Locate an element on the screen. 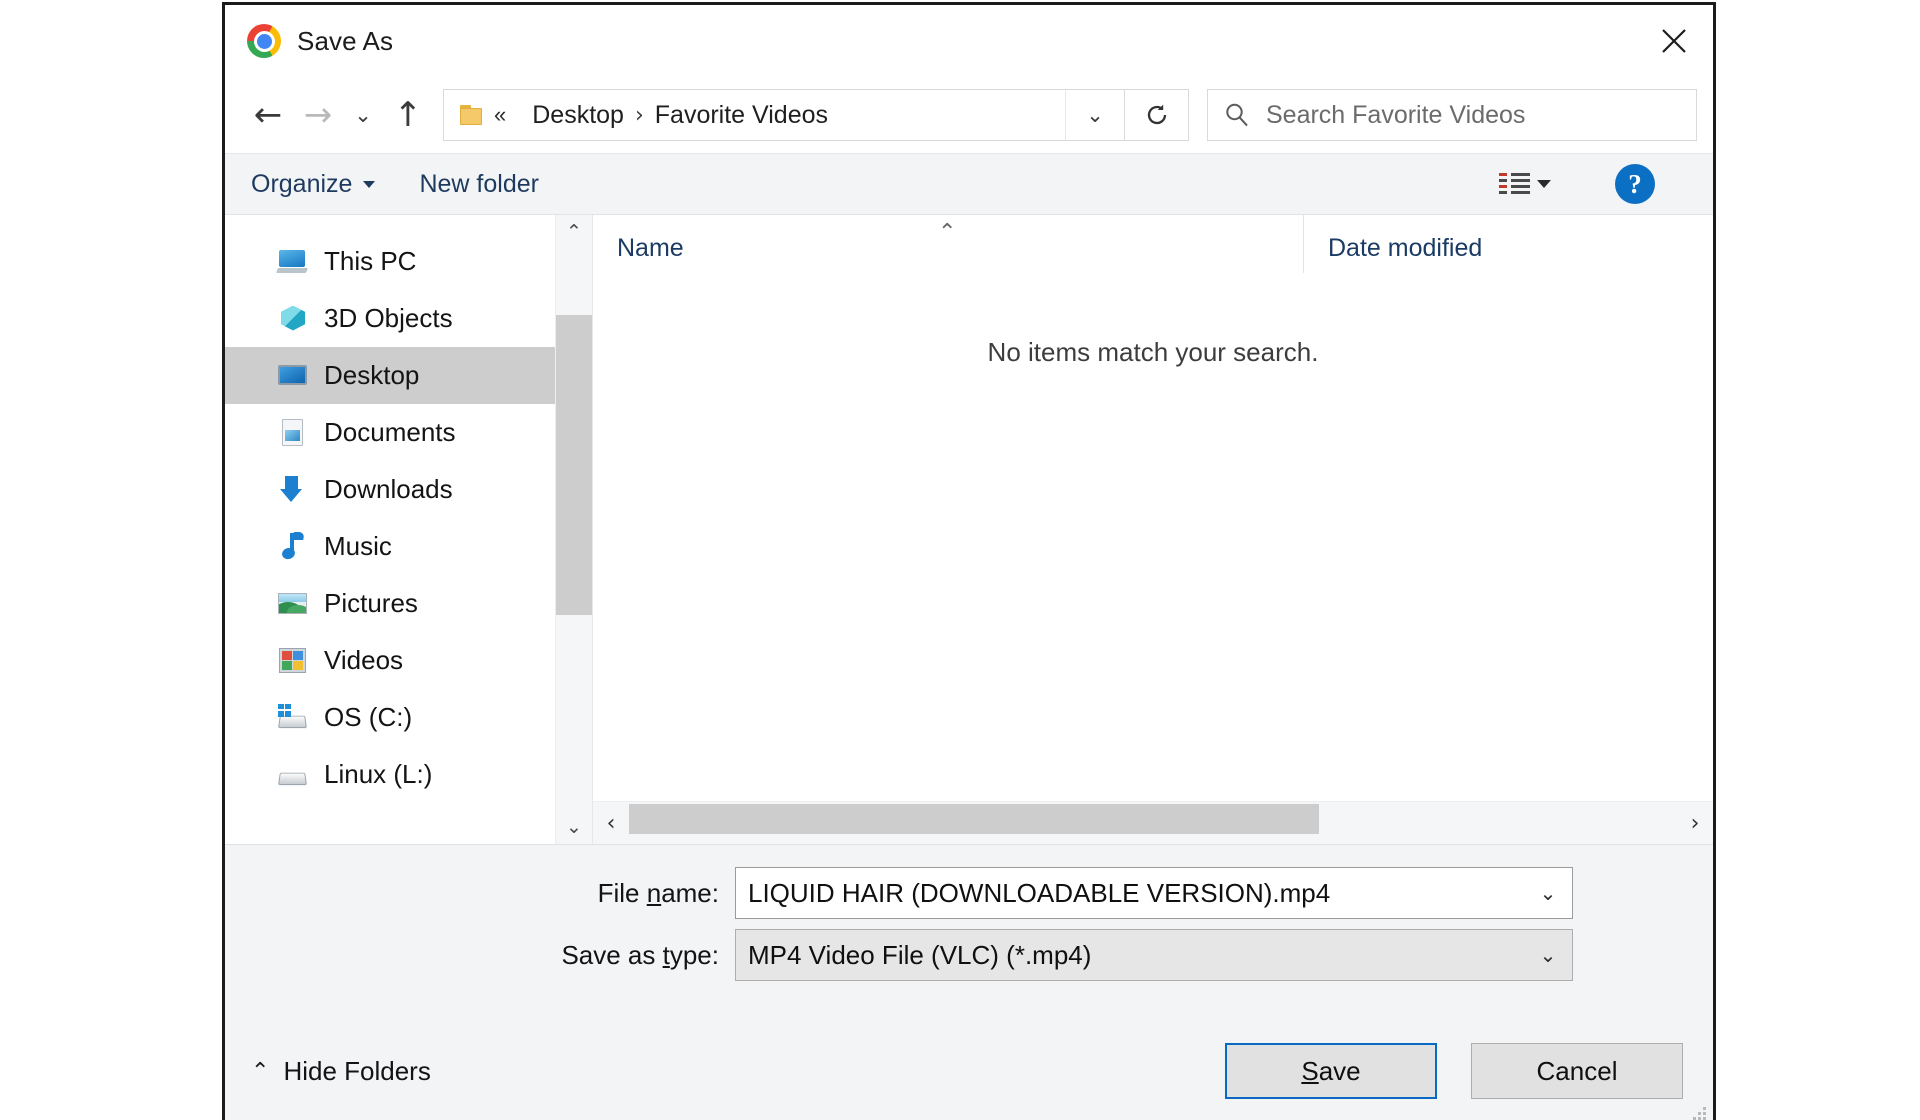 The image size is (1920, 1120). sidebar-item-3d-objects: 3D Objects is located at coordinates (390, 318).